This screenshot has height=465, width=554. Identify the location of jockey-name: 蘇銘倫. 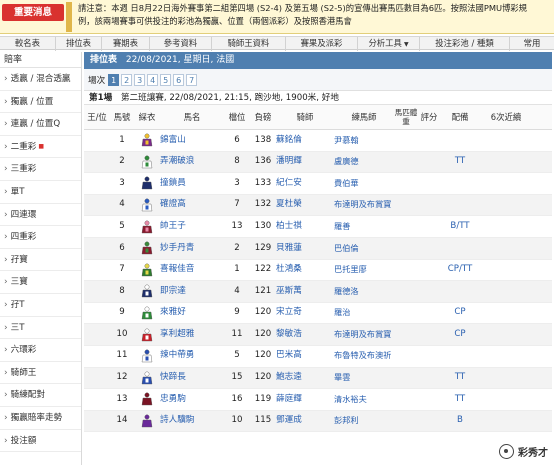
(305, 140).